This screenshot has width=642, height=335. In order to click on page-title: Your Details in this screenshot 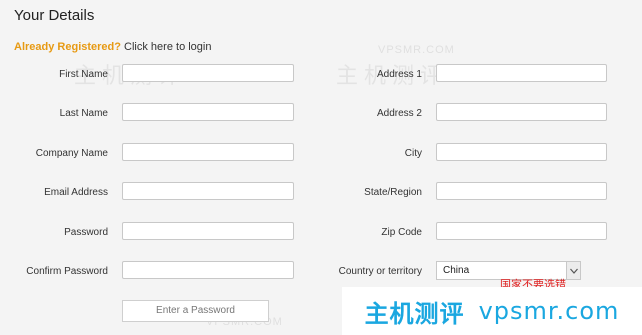, I will do `click(54, 15)`.